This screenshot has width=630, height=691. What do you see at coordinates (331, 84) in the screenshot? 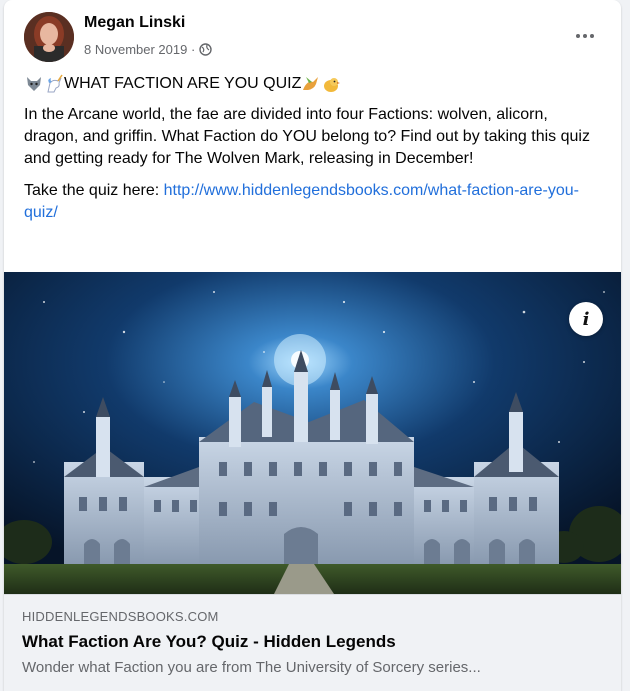
I see `griffin-emoji-icon` at bounding box center [331, 84].